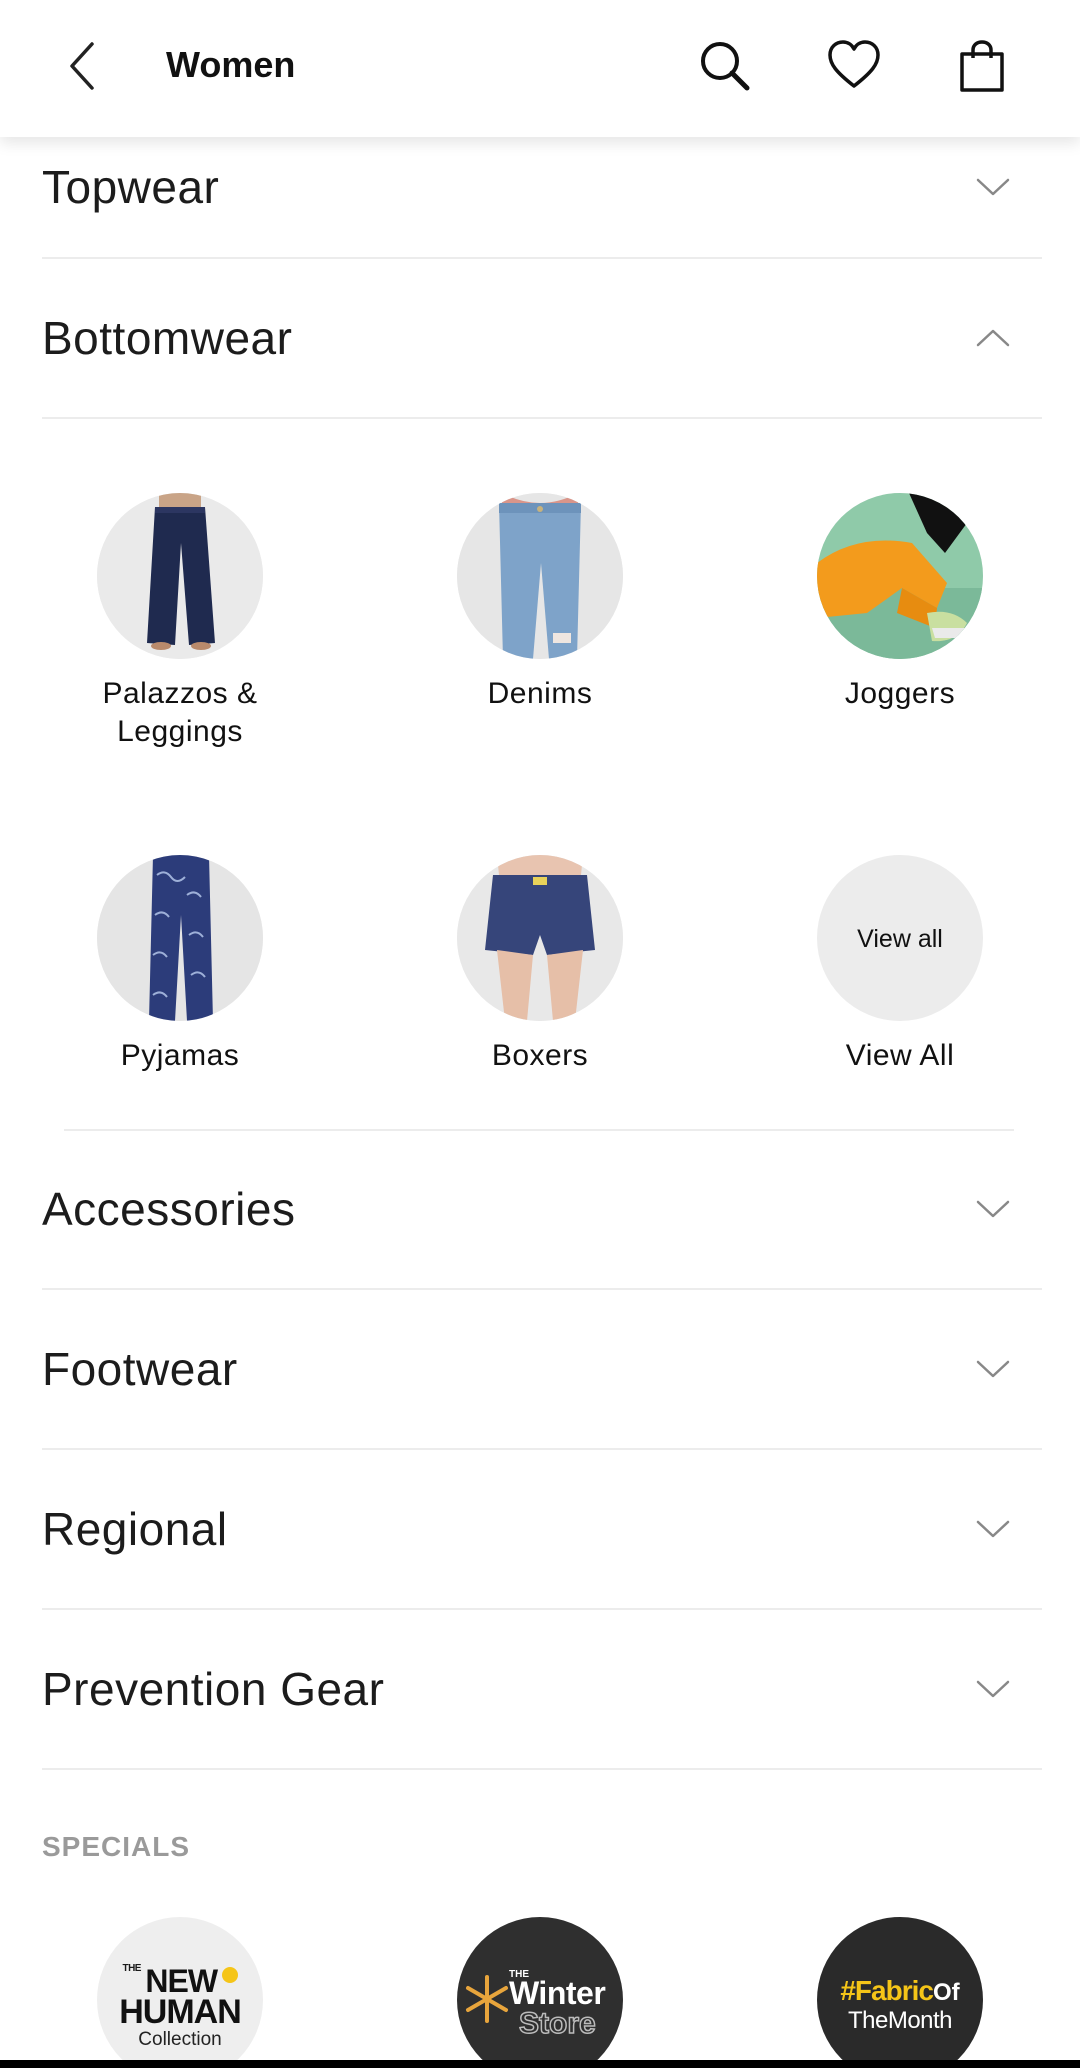 The width and height of the screenshot is (1080, 2068). I want to click on smiley-icon, so click(229, 1975).